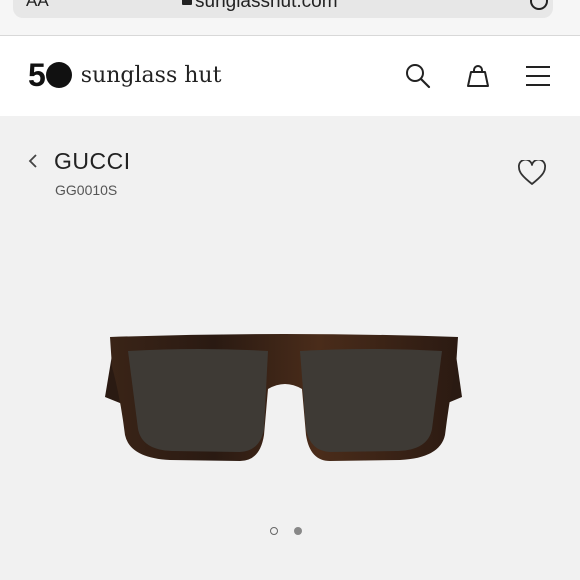 This screenshot has height=580, width=580. I want to click on reader-mode-button: AA, so click(37, 5).